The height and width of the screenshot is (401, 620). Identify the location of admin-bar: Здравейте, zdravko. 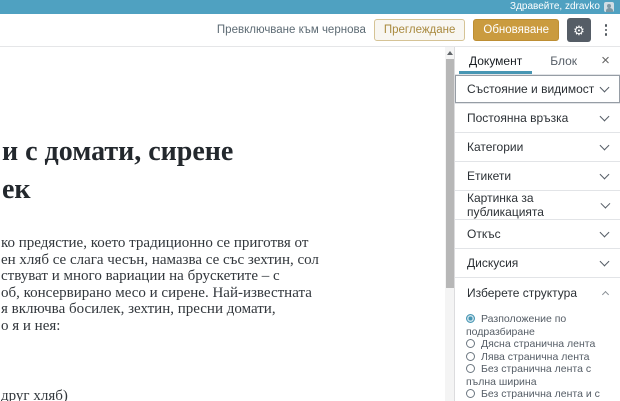
(310, 7).